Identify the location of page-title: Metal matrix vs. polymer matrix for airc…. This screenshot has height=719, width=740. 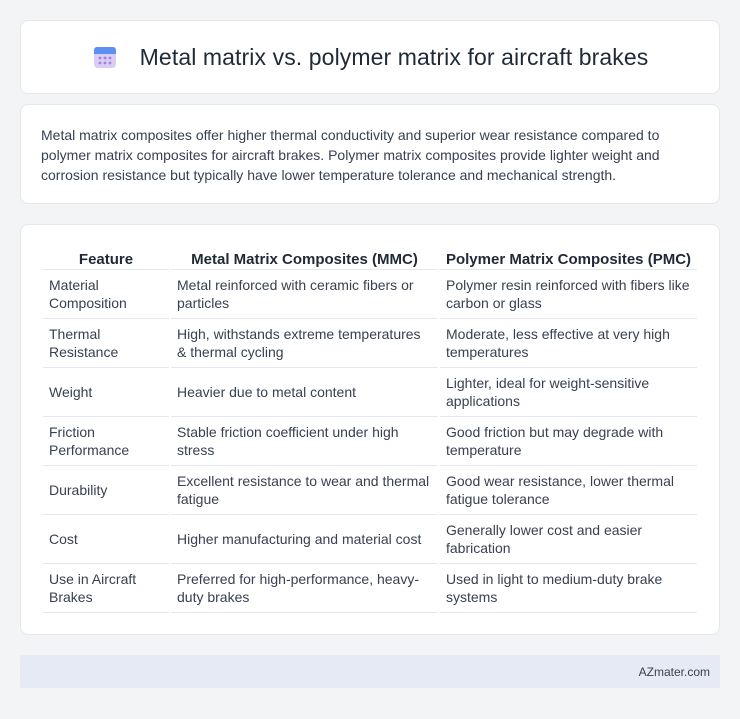
(394, 56).